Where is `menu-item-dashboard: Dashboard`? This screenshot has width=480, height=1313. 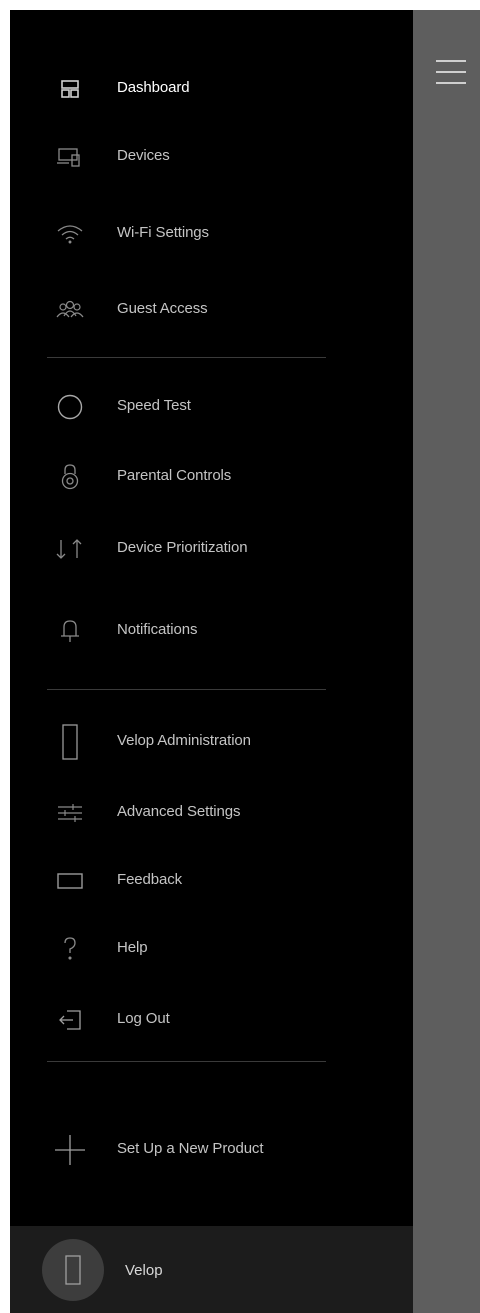
menu-item-dashboard: Dashboard is located at coordinates (211, 89).